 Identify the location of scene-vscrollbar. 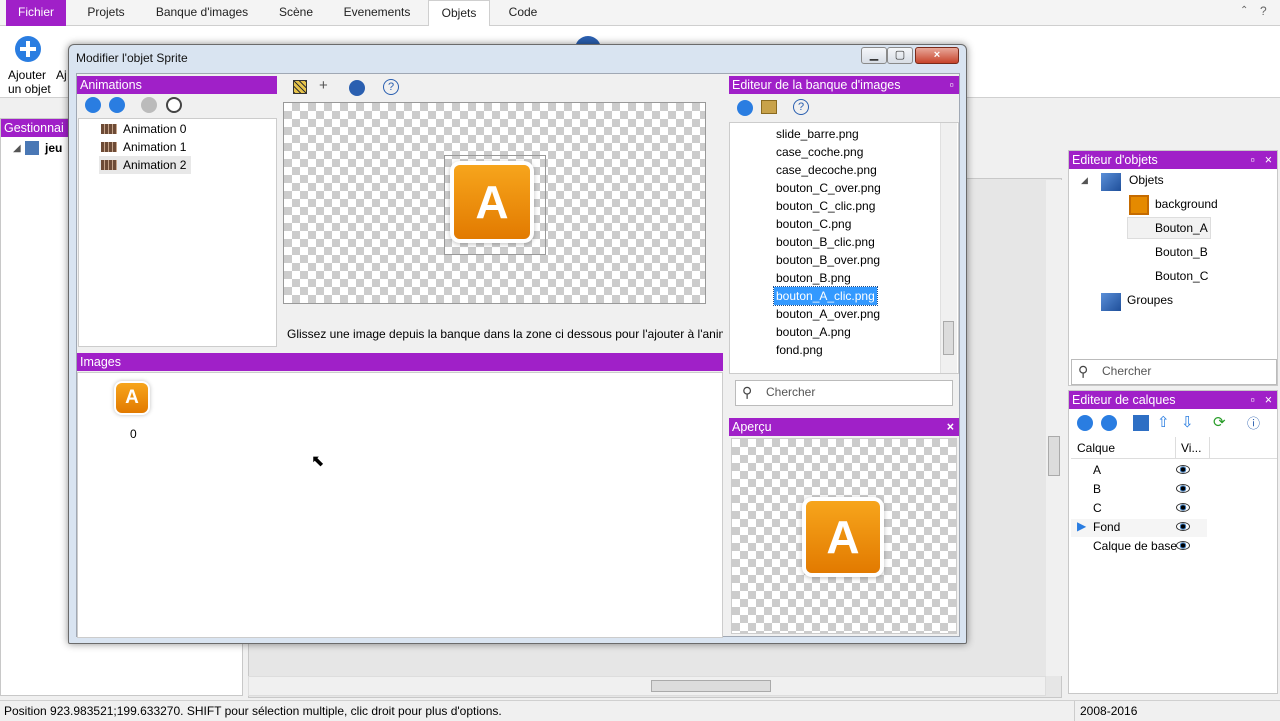
(1055, 428).